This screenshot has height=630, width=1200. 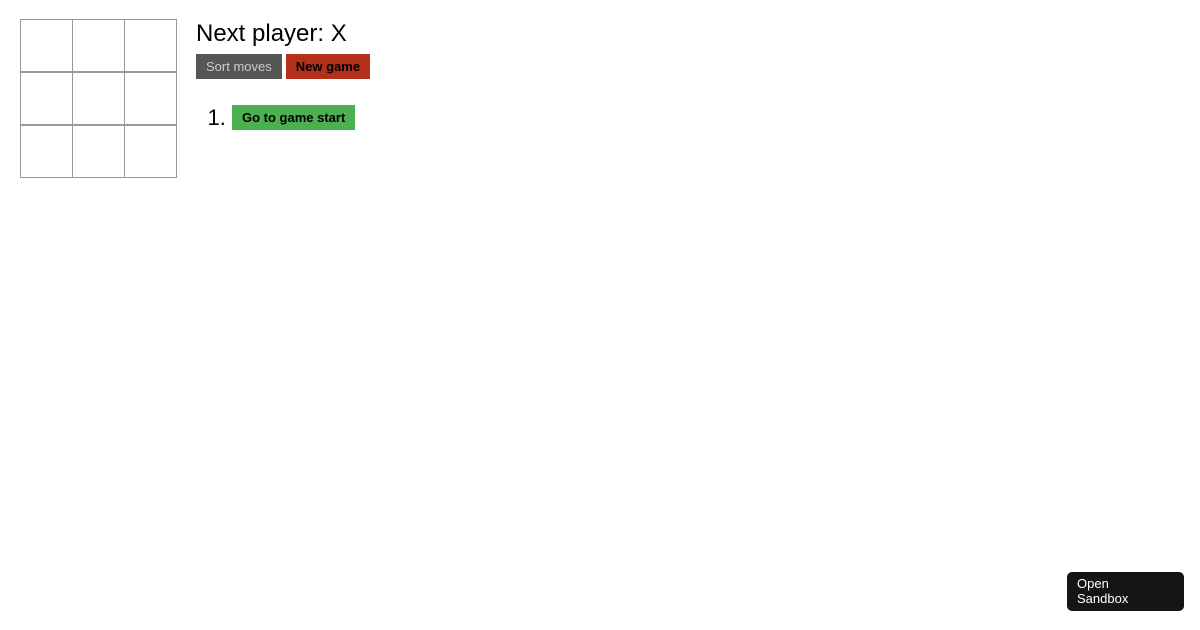 What do you see at coordinates (716, 118) in the screenshot?
I see `list-item: Go to game start` at bounding box center [716, 118].